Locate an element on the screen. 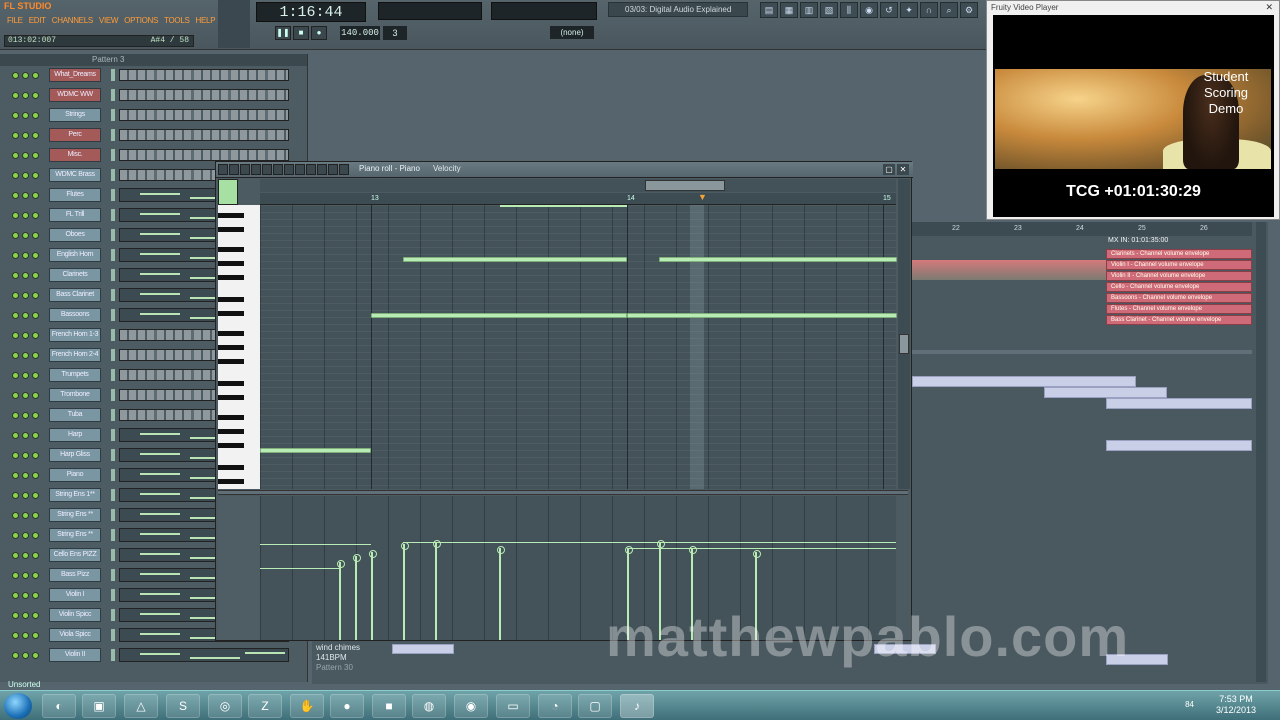 The height and width of the screenshot is (720, 1280). channel-name-button: Cello Ens PIZZ is located at coordinates (75, 555).